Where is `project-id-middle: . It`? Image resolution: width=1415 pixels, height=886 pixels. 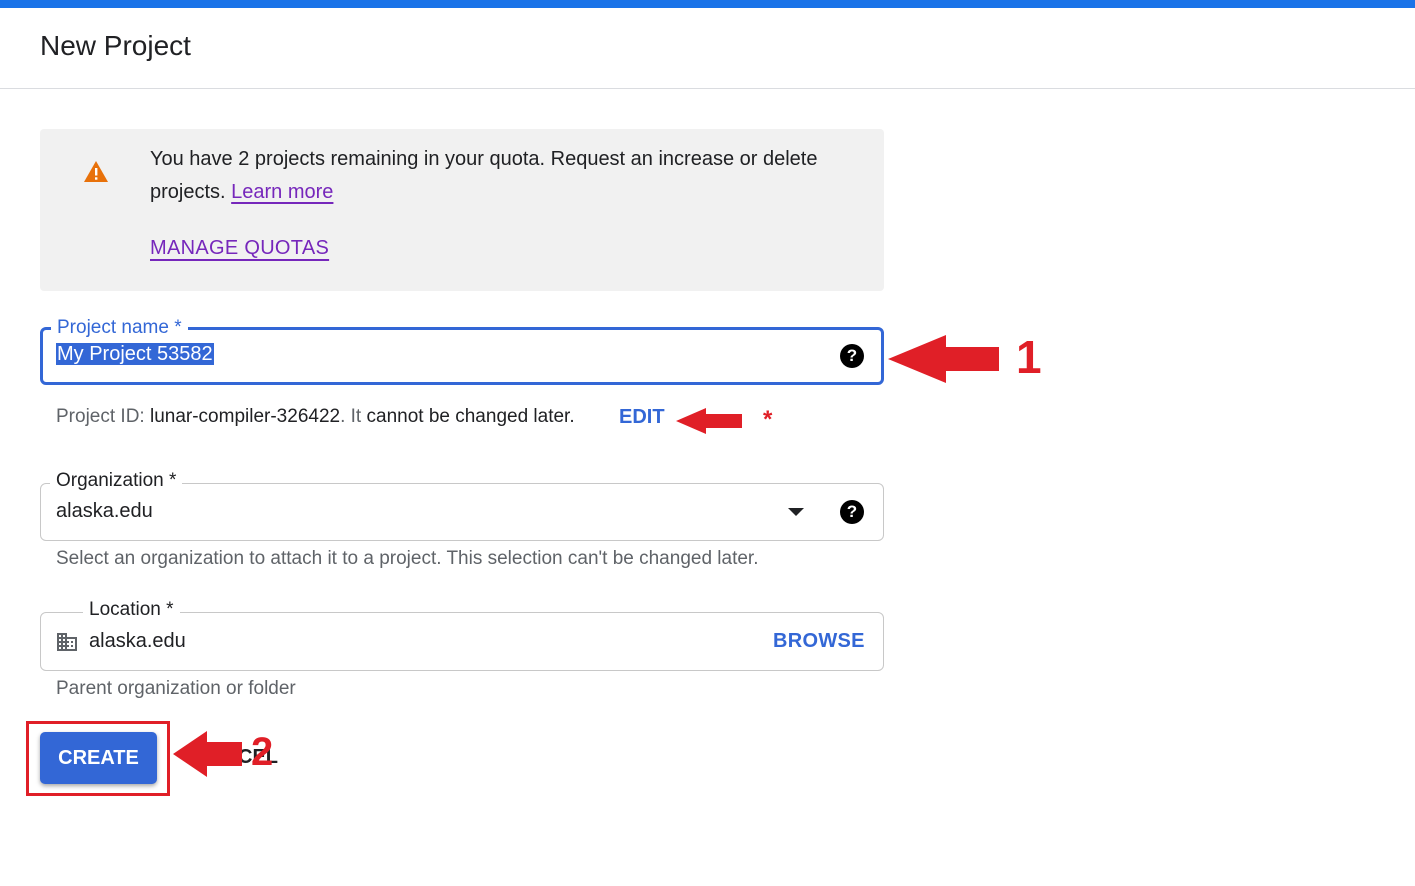
project-id-middle: . It is located at coordinates (353, 416).